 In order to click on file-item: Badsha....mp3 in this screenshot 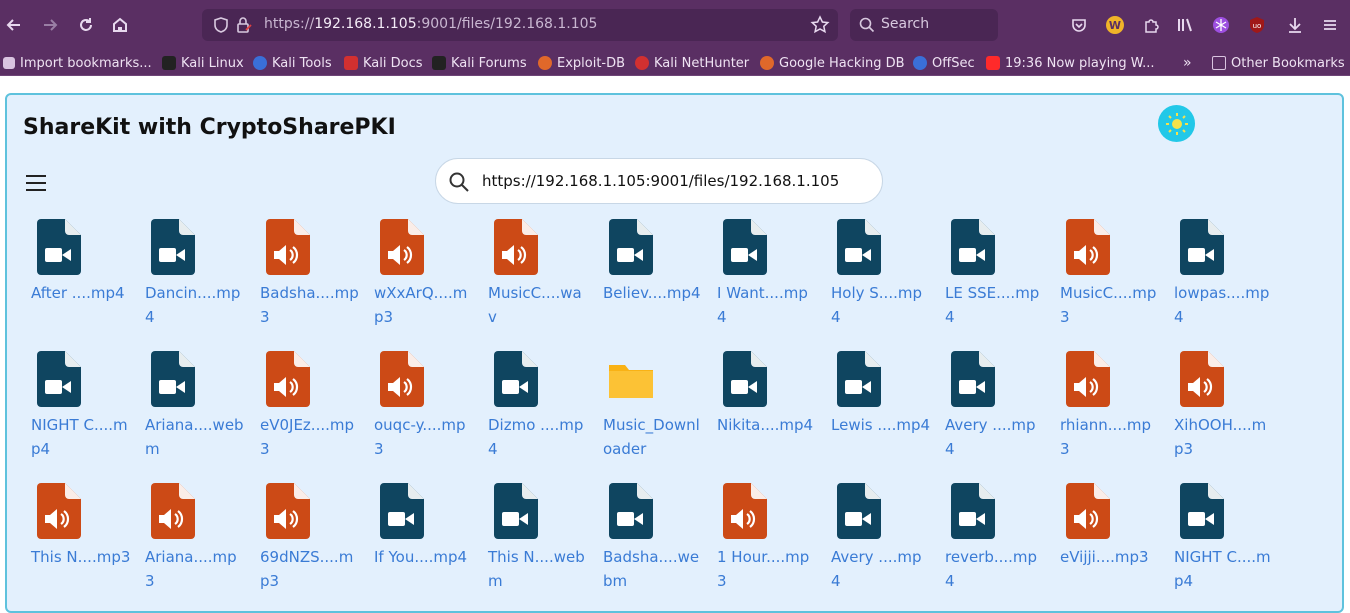, I will do `click(311, 278)`.